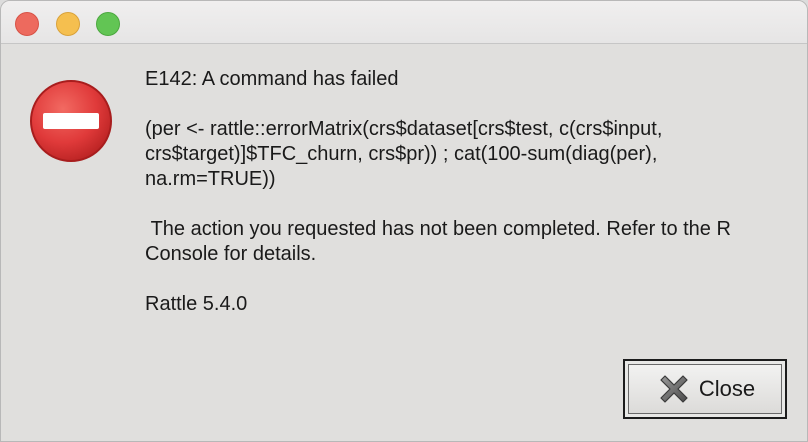  What do you see at coordinates (404, 22) in the screenshot?
I see `title-bar` at bounding box center [404, 22].